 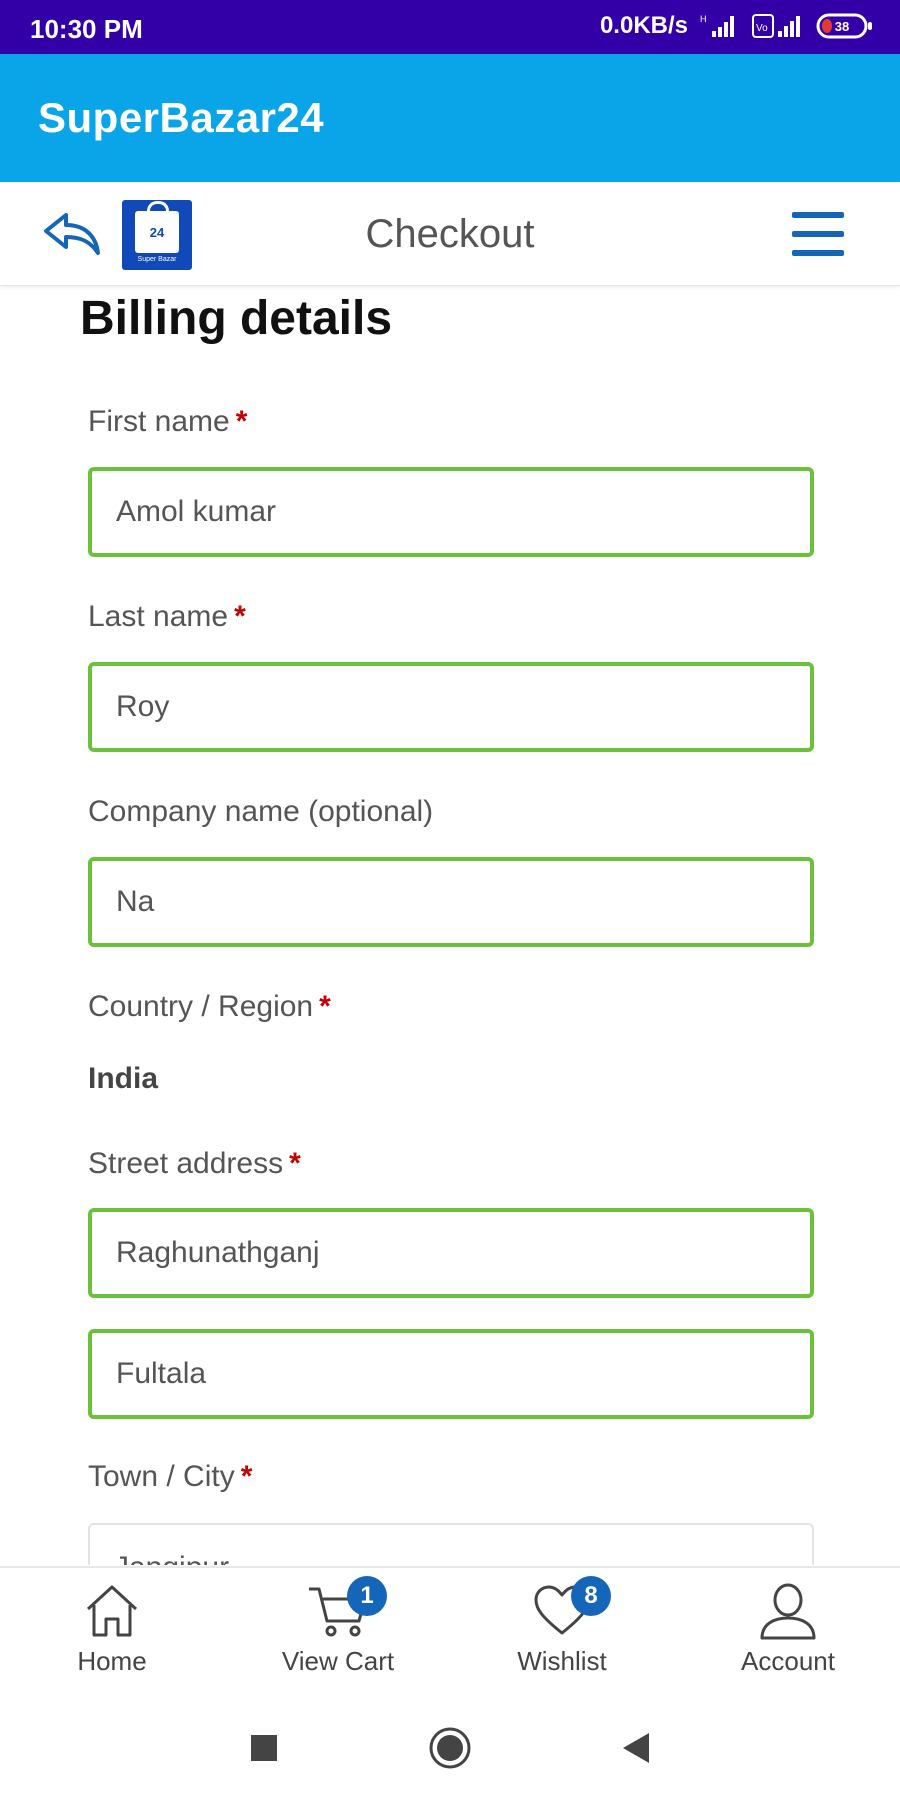 What do you see at coordinates (451, 1374) in the screenshot?
I see `street-address-line2-input: Fultala` at bounding box center [451, 1374].